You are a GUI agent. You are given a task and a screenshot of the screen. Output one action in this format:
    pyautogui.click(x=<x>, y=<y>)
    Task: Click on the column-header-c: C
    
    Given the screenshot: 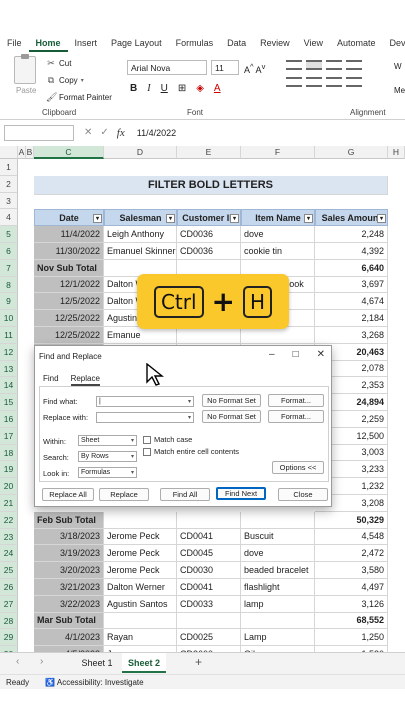 What is the action you would take?
    pyautogui.click(x=69, y=152)
    